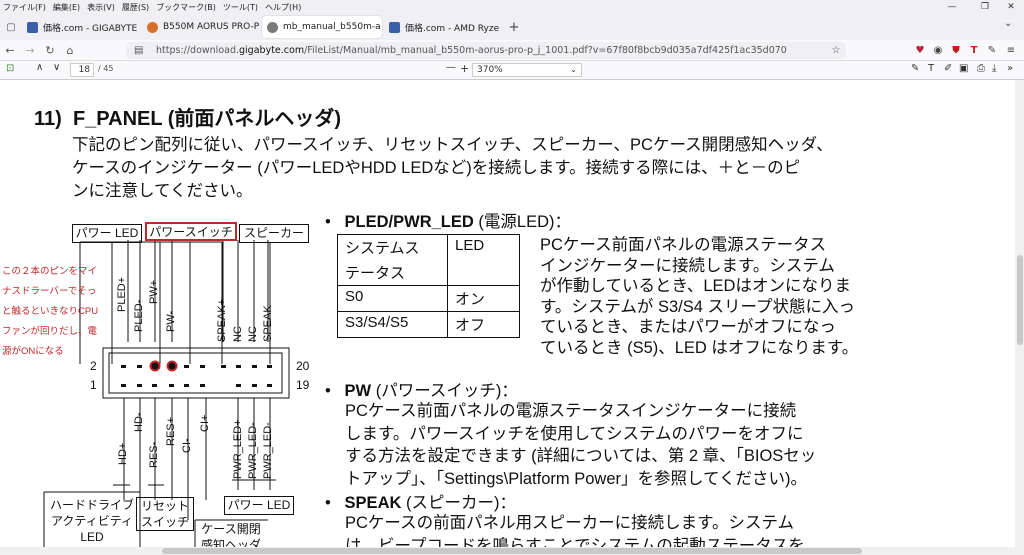 This screenshot has height=555, width=1024. I want to click on desc-line: PCケースの前面パネル用スピーカーに接続します。システム, so click(569, 523).